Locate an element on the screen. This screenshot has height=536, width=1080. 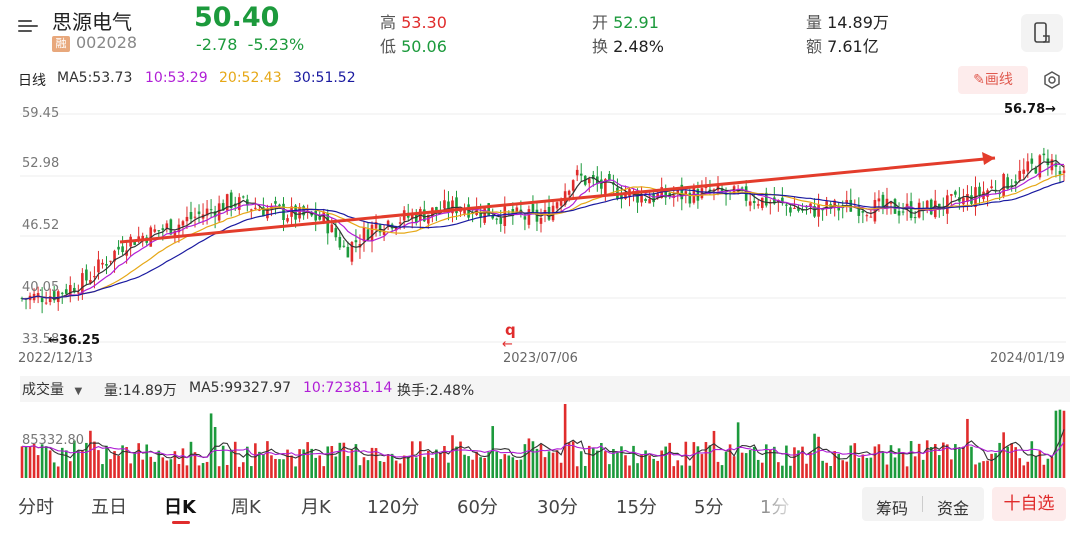
fund-button: 资金 is located at coordinates (953, 507).